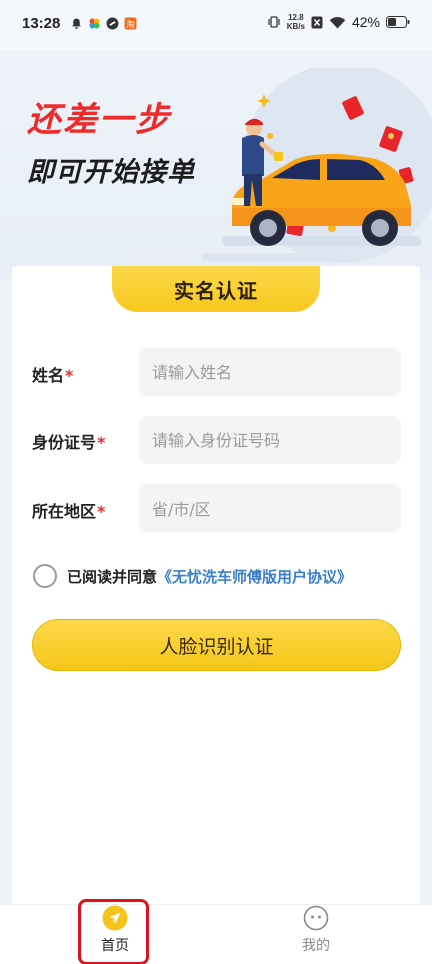 The image size is (432, 964). I want to click on region-select: 省/市/区, so click(270, 508).